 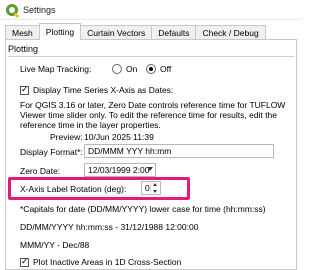 I want to click on preview-label: Preview:, so click(x=66, y=137).